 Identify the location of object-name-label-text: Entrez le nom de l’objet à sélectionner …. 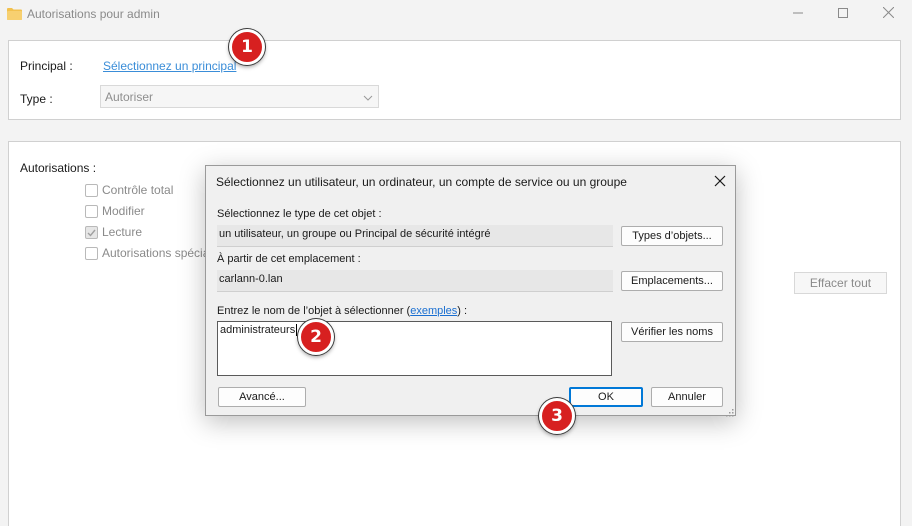
(314, 311).